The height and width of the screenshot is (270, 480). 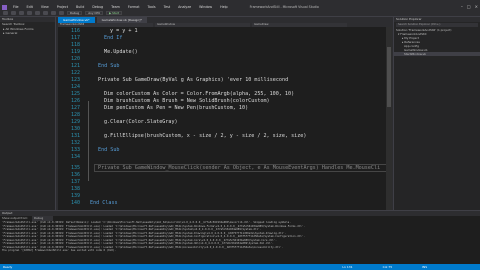 What do you see at coordinates (88, 141) in the screenshot?
I see `fold-guide` at bounding box center [88, 141].